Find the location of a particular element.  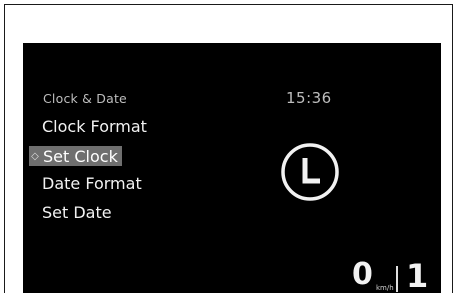

menu-item-set-clock: ◇ Set Clock is located at coordinates (75, 156).